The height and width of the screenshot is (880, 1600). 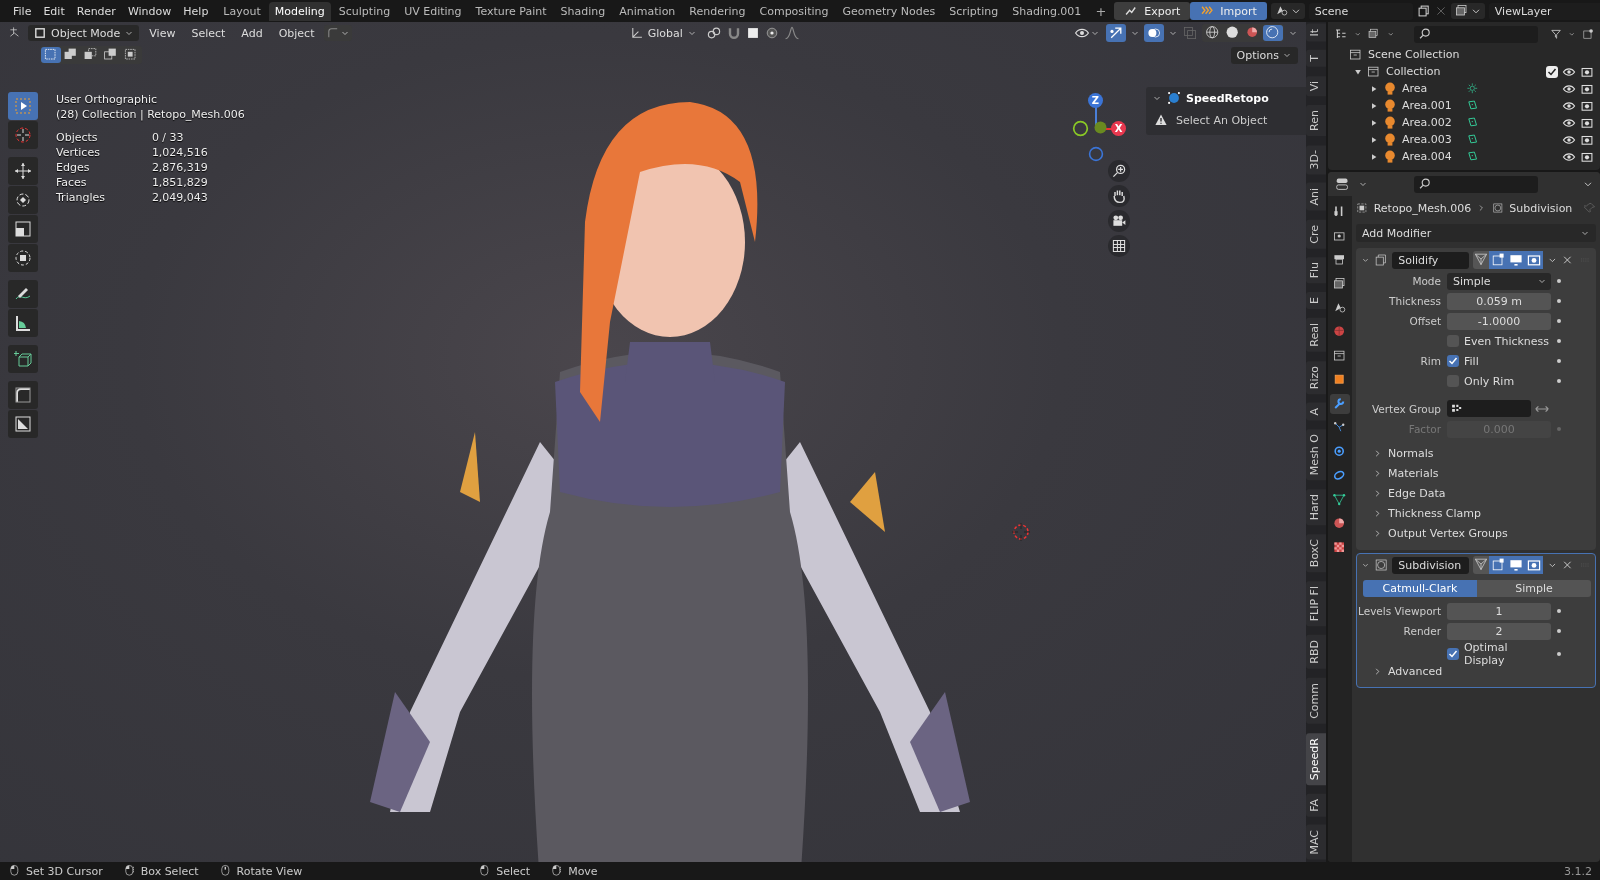 I want to click on axis-button: X, so click(x=1118, y=128).